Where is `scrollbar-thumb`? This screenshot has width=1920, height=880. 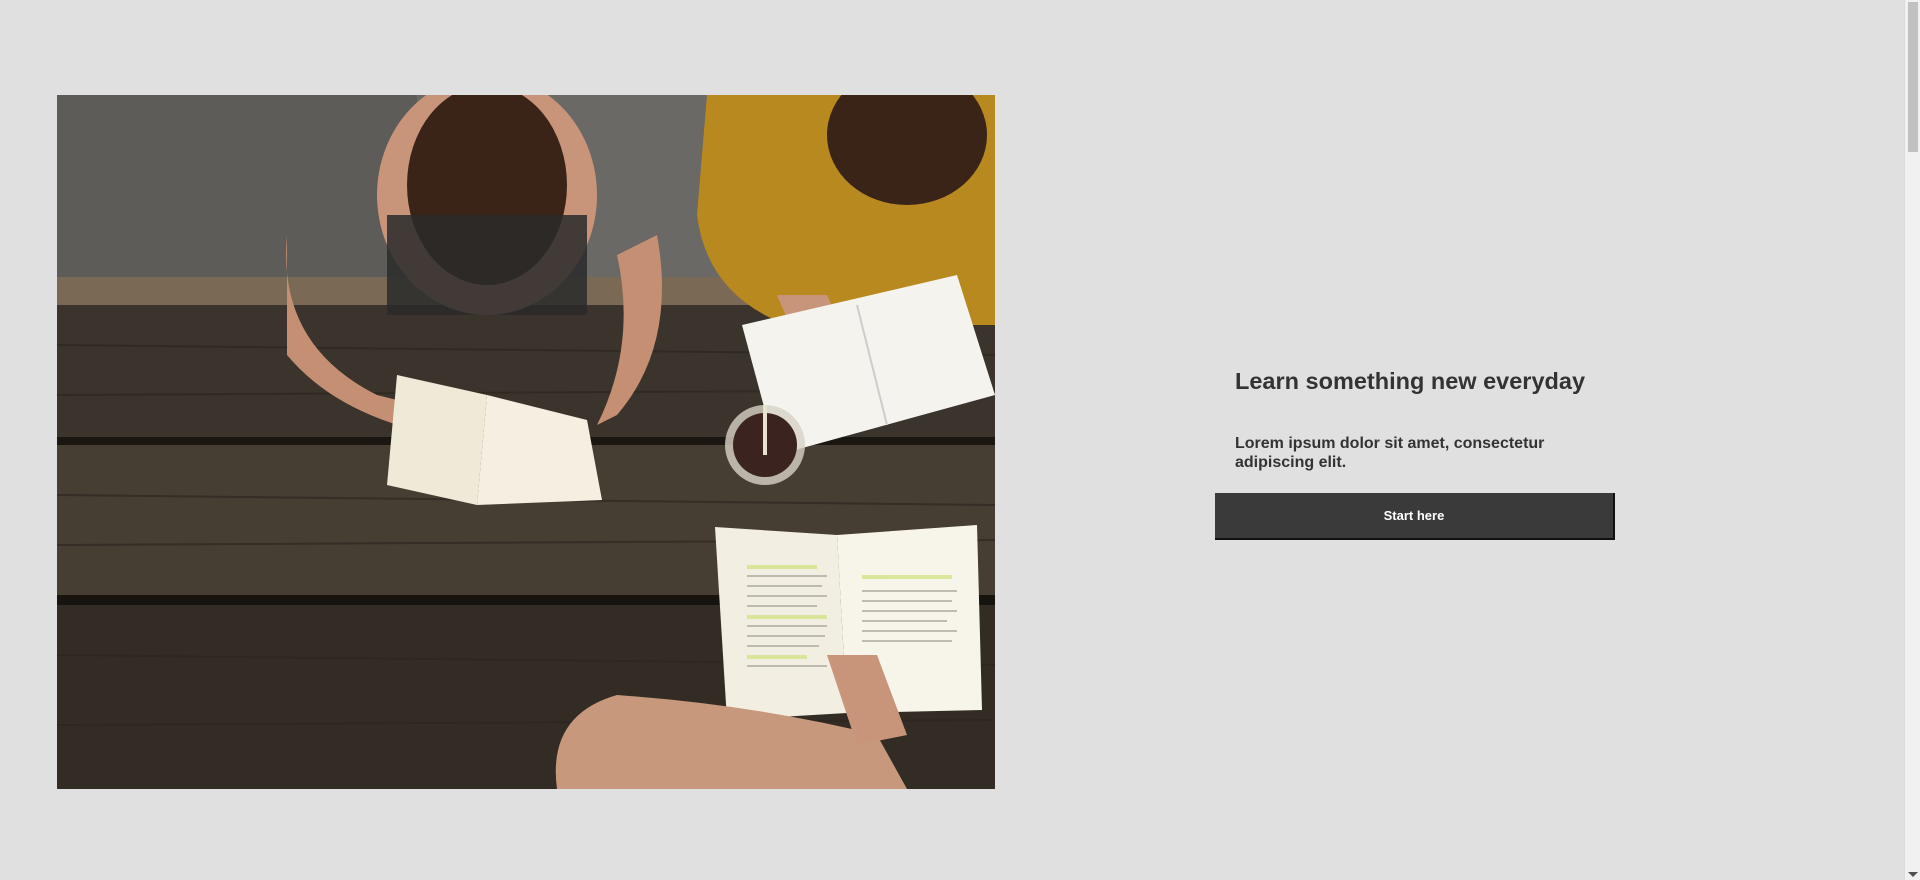 scrollbar-thumb is located at coordinates (1913, 77).